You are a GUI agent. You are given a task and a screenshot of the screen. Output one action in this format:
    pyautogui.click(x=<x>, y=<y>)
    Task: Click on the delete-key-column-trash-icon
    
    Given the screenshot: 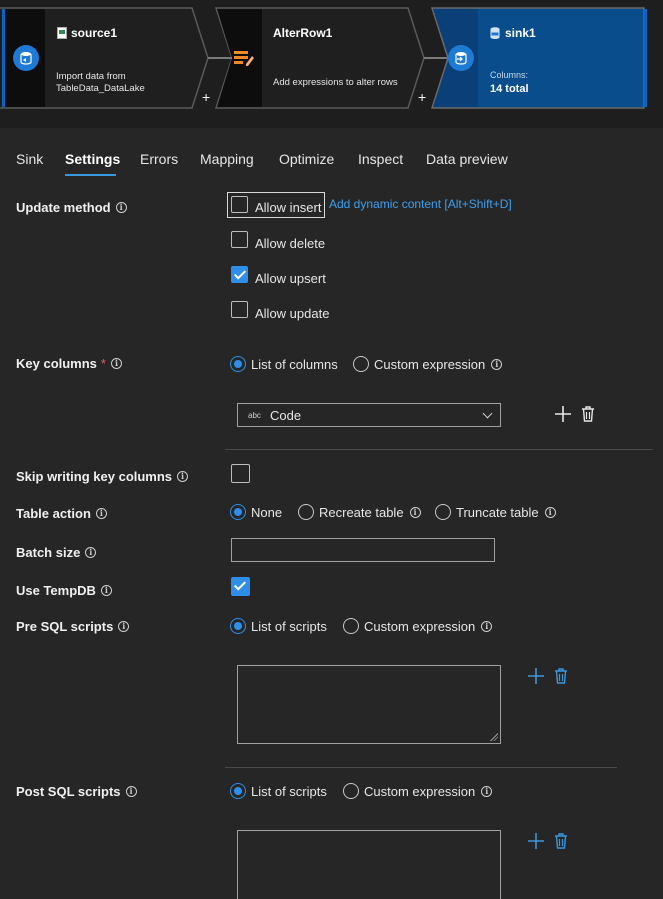 What is the action you would take?
    pyautogui.click(x=588, y=414)
    